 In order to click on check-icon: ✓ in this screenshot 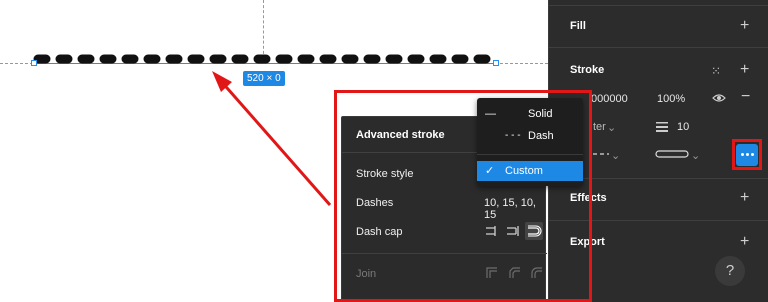, I will do `click(490, 171)`.